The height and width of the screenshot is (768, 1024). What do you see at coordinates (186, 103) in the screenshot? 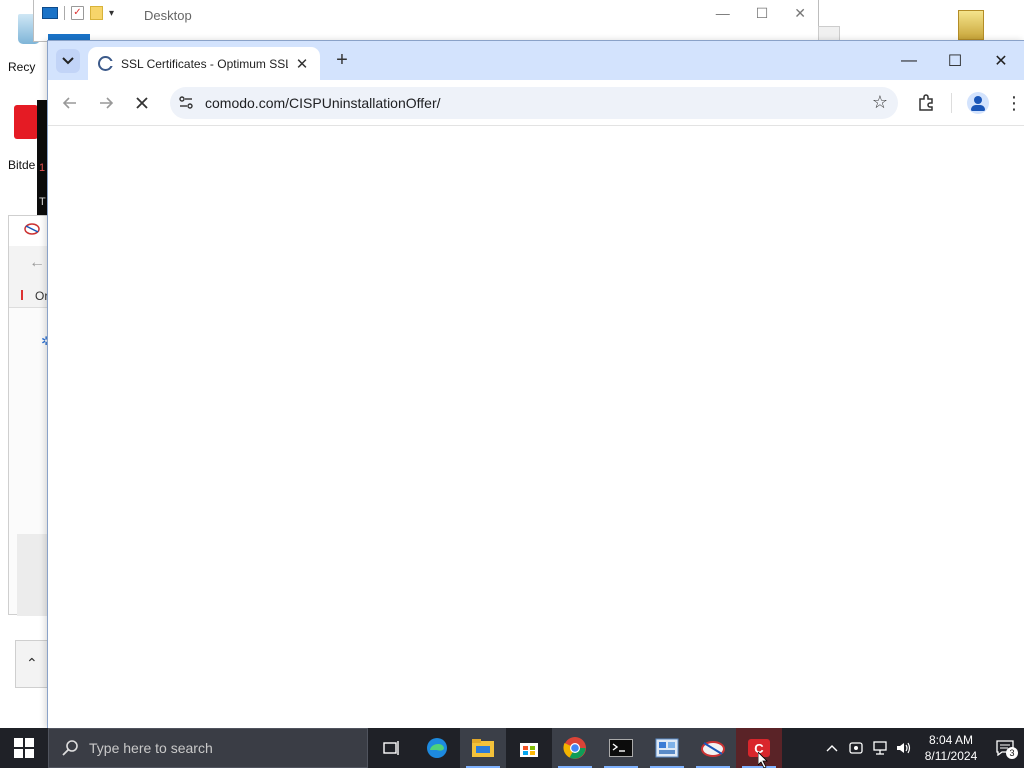
I see `site-info-icon` at bounding box center [186, 103].